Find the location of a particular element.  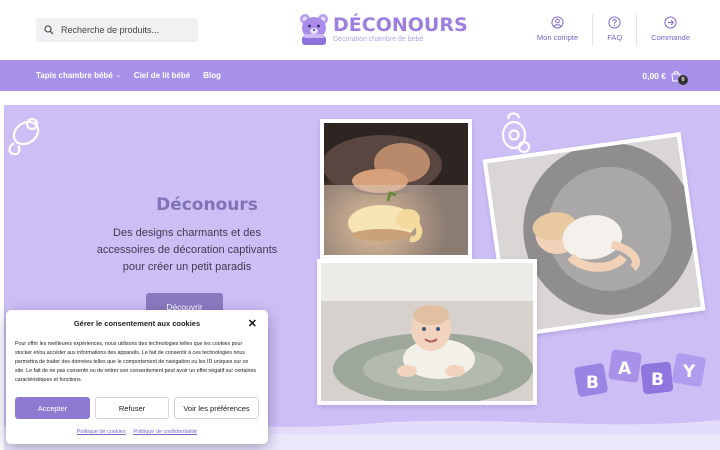

accept-cookies-button: Accepter is located at coordinates (52, 408).